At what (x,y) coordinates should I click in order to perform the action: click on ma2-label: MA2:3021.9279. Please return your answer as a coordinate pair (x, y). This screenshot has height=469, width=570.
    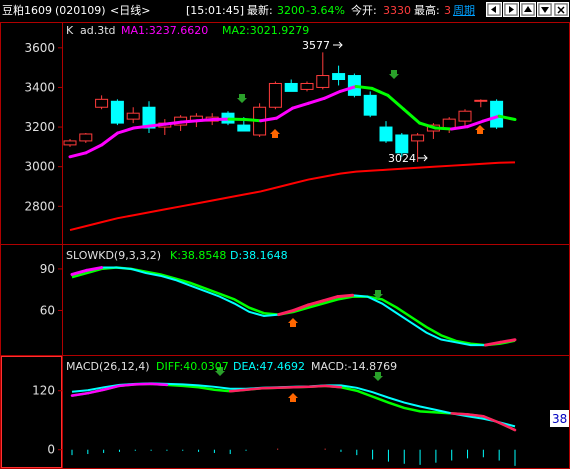
    Looking at the image, I should click on (265, 30).